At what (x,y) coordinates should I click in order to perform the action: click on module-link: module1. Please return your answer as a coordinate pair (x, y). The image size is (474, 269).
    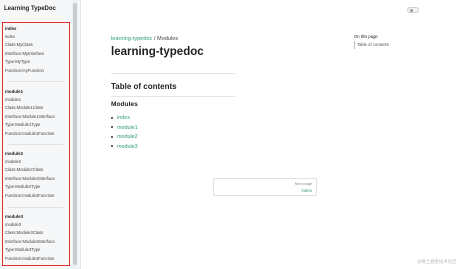
    Looking at the image, I should click on (127, 128).